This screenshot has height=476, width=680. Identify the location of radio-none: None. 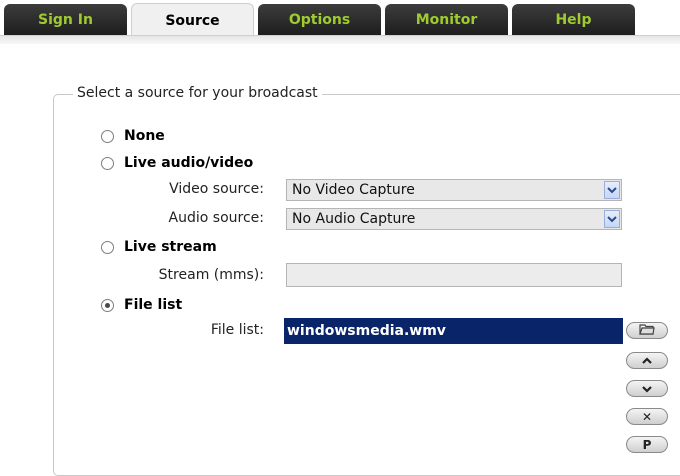
(133, 136).